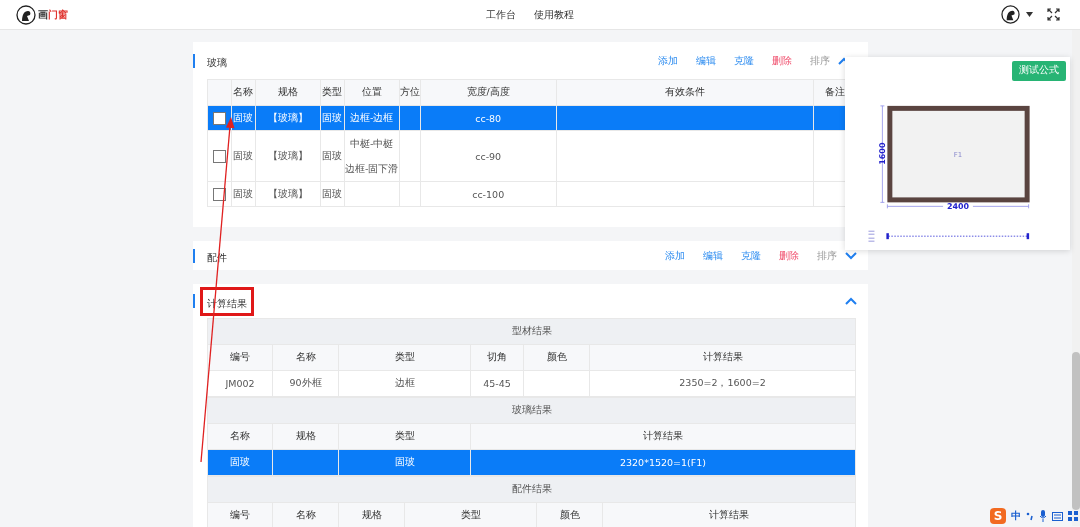 Image resolution: width=1080 pixels, height=527 pixels. What do you see at coordinates (531, 409) in the screenshot?
I see `group-title: 玻璃结果` at bounding box center [531, 409].